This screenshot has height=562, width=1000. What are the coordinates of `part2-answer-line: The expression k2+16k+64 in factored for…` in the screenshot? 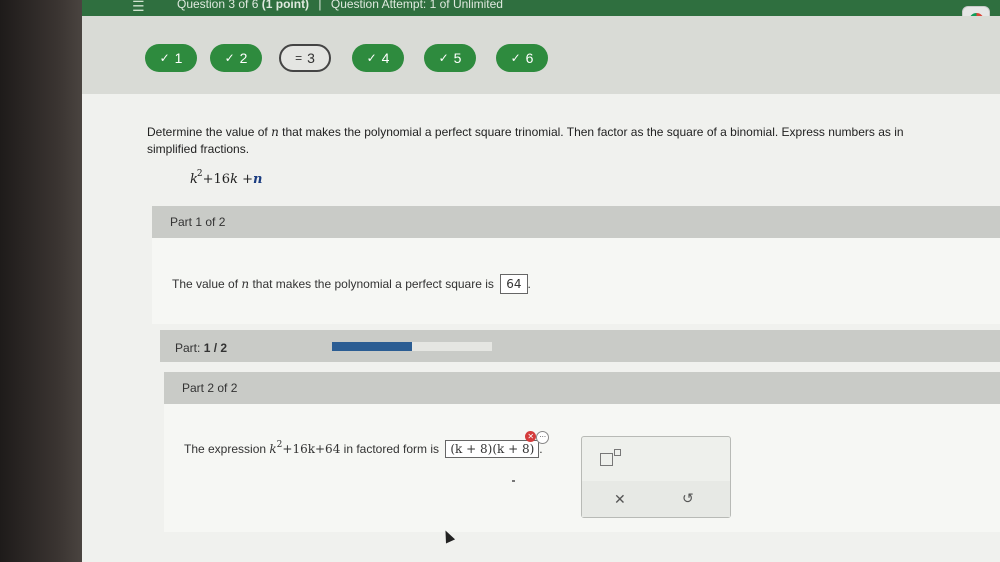 It's located at (367, 444).